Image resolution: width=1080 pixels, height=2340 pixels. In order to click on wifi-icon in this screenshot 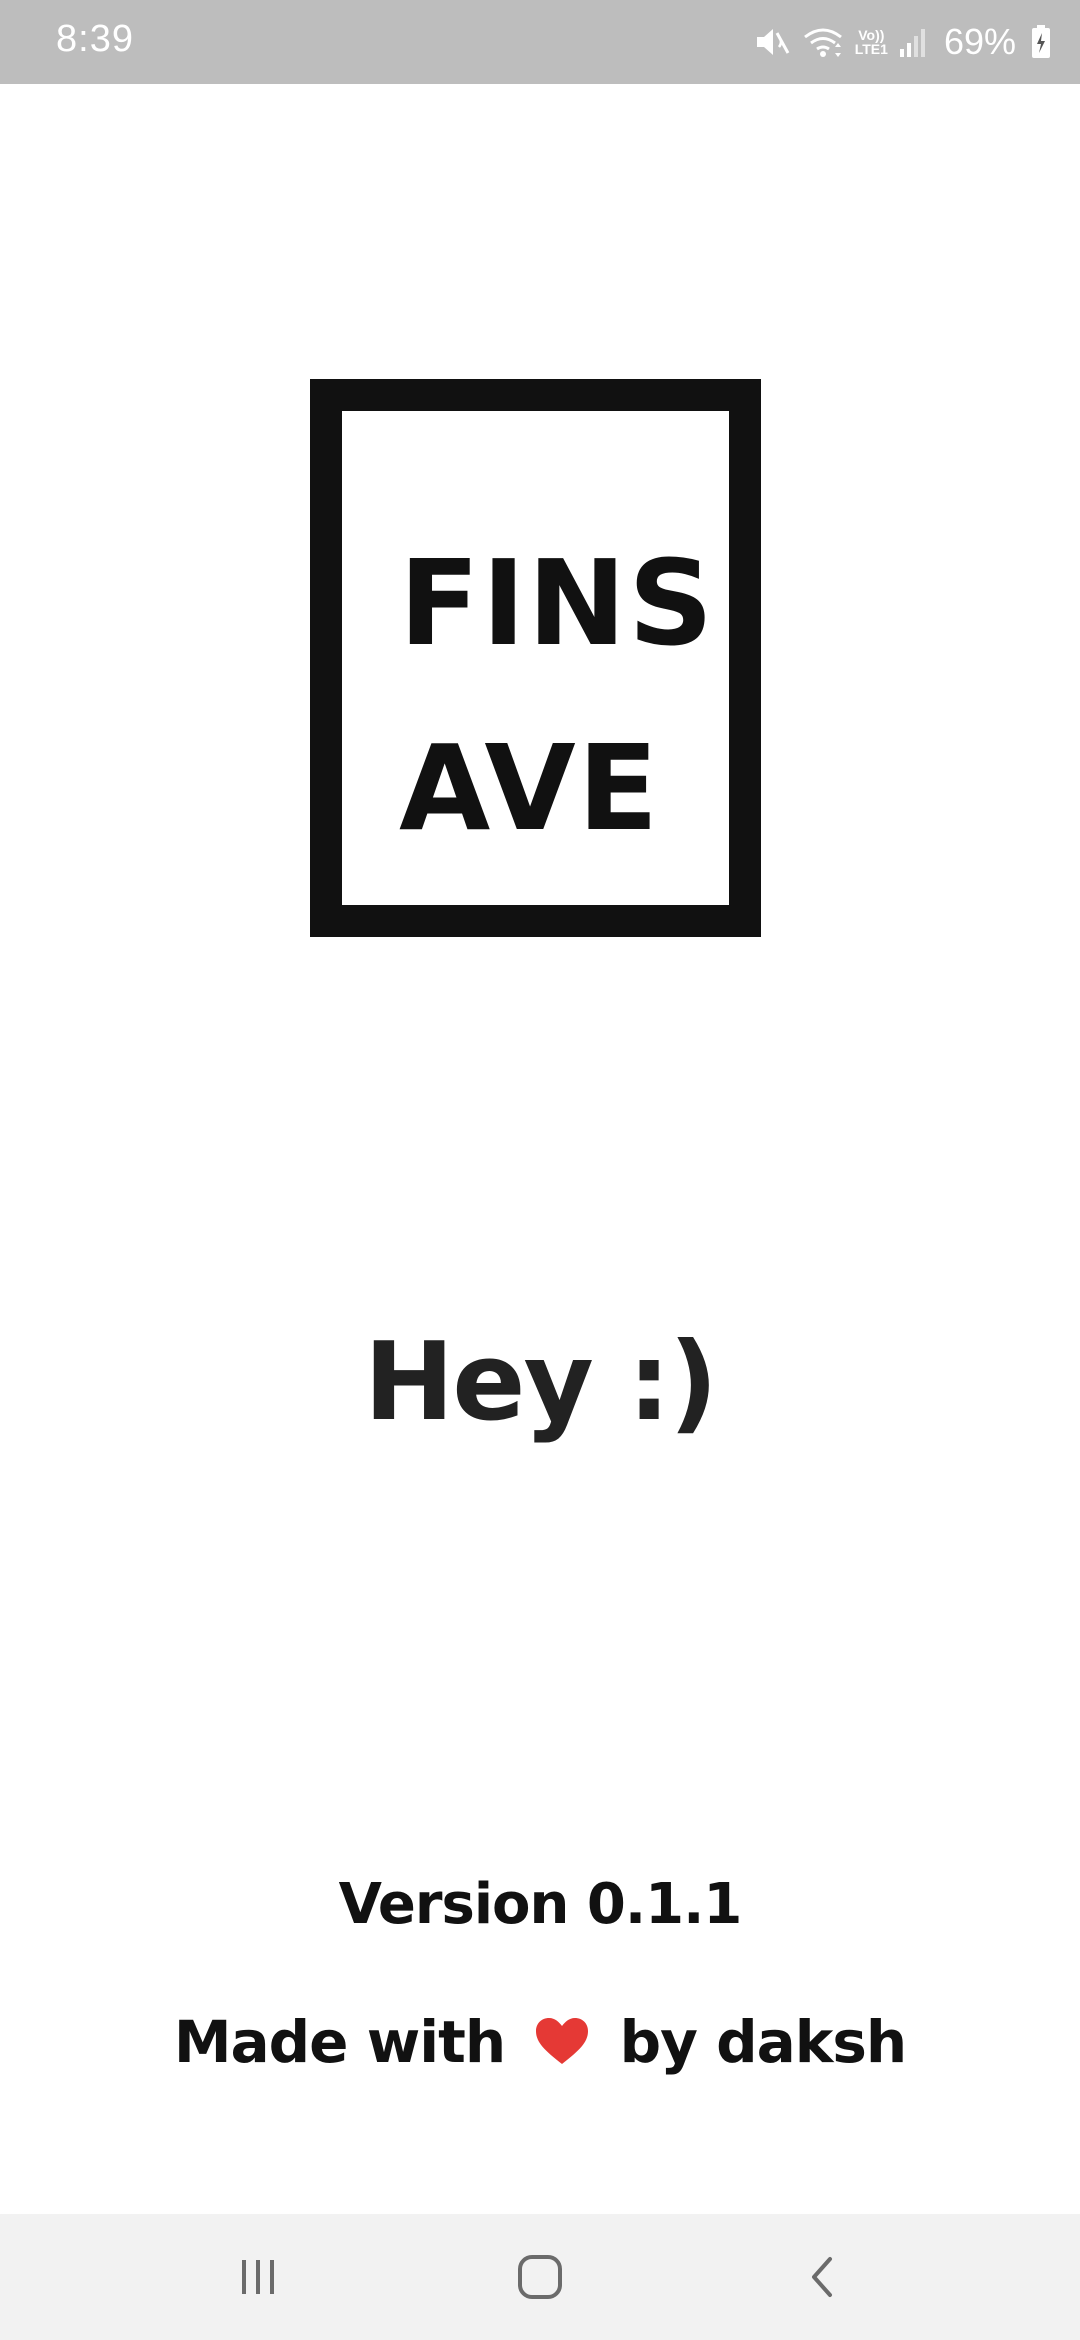, I will do `click(822, 42)`.